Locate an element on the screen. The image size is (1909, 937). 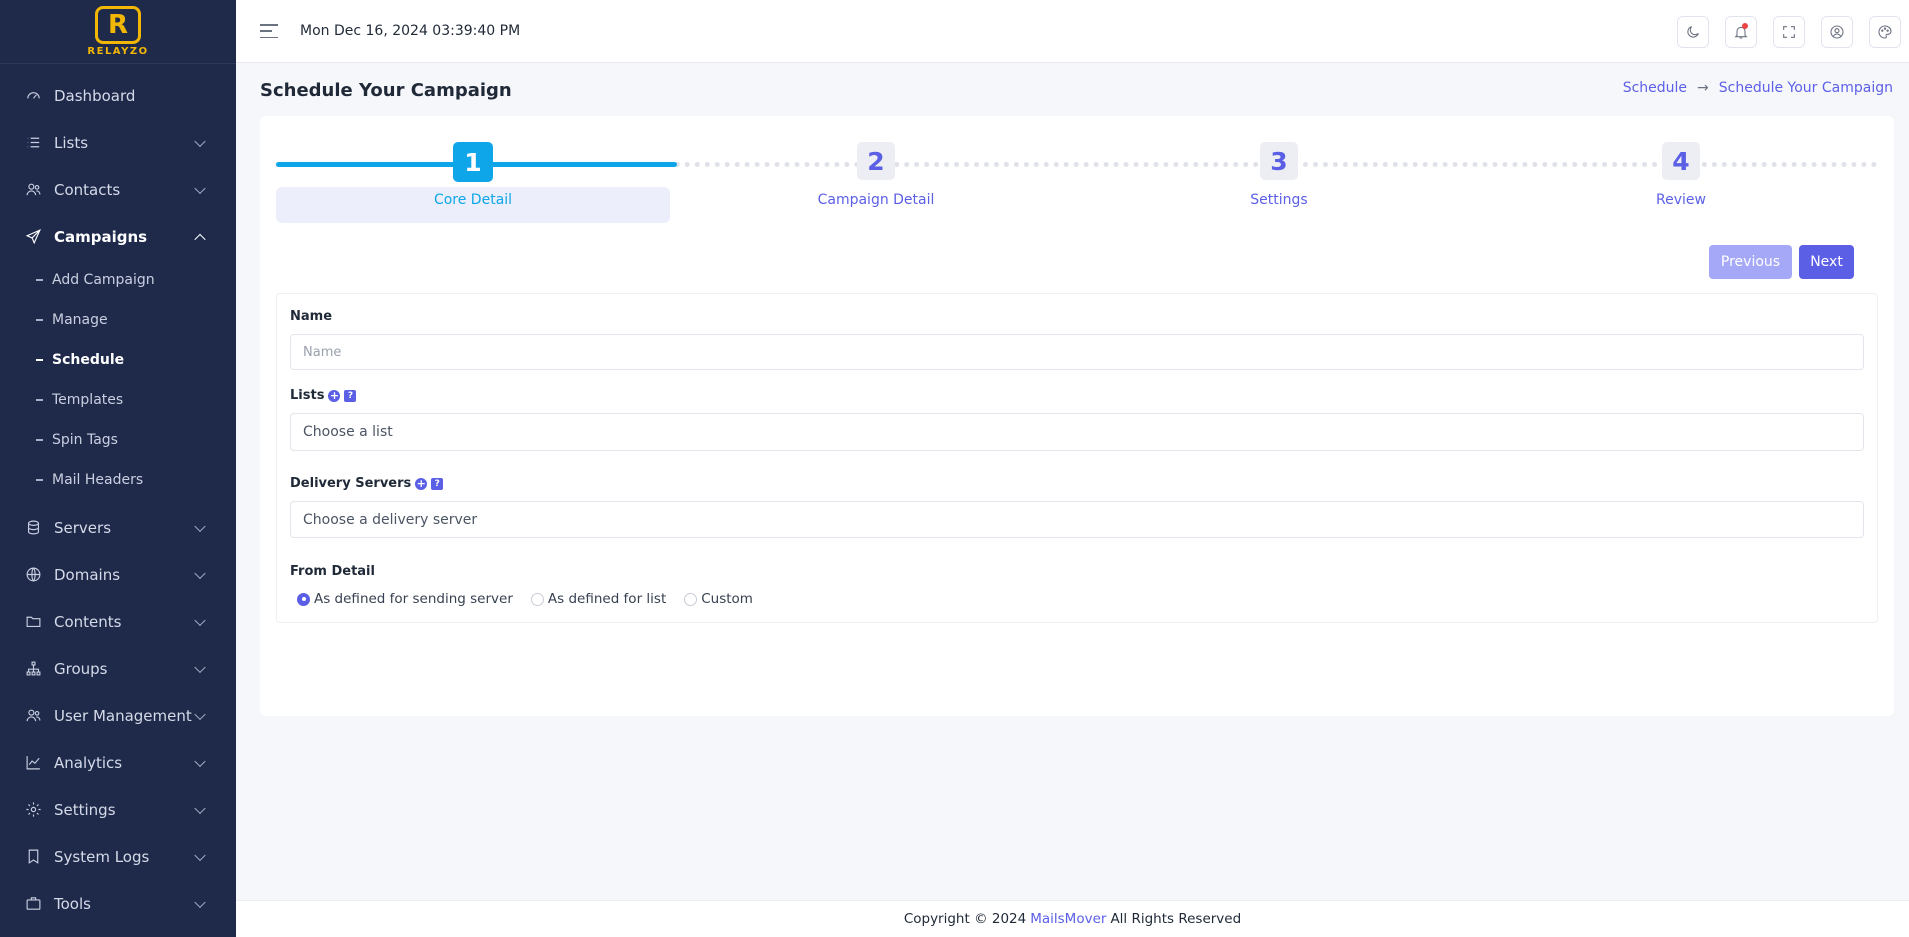
brand-logo: R RELAYZO is located at coordinates (118, 32).